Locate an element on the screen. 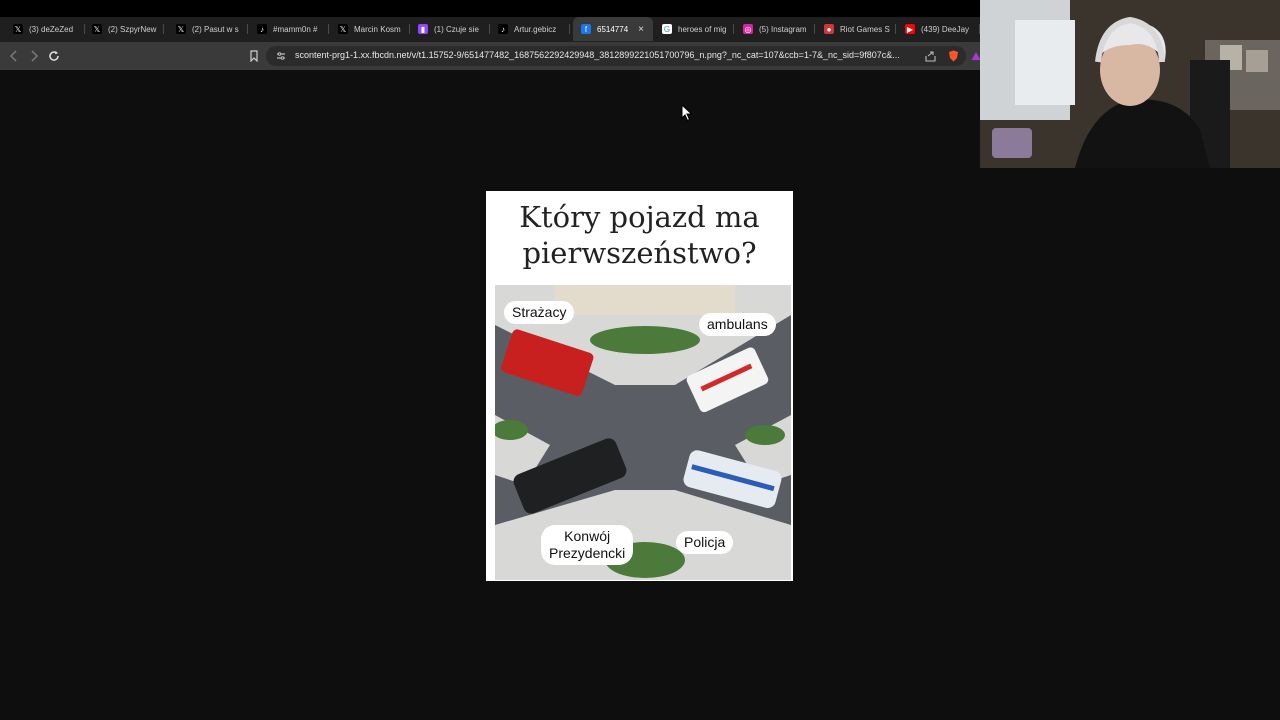  chevron-left-icon is located at coordinates (13, 56).